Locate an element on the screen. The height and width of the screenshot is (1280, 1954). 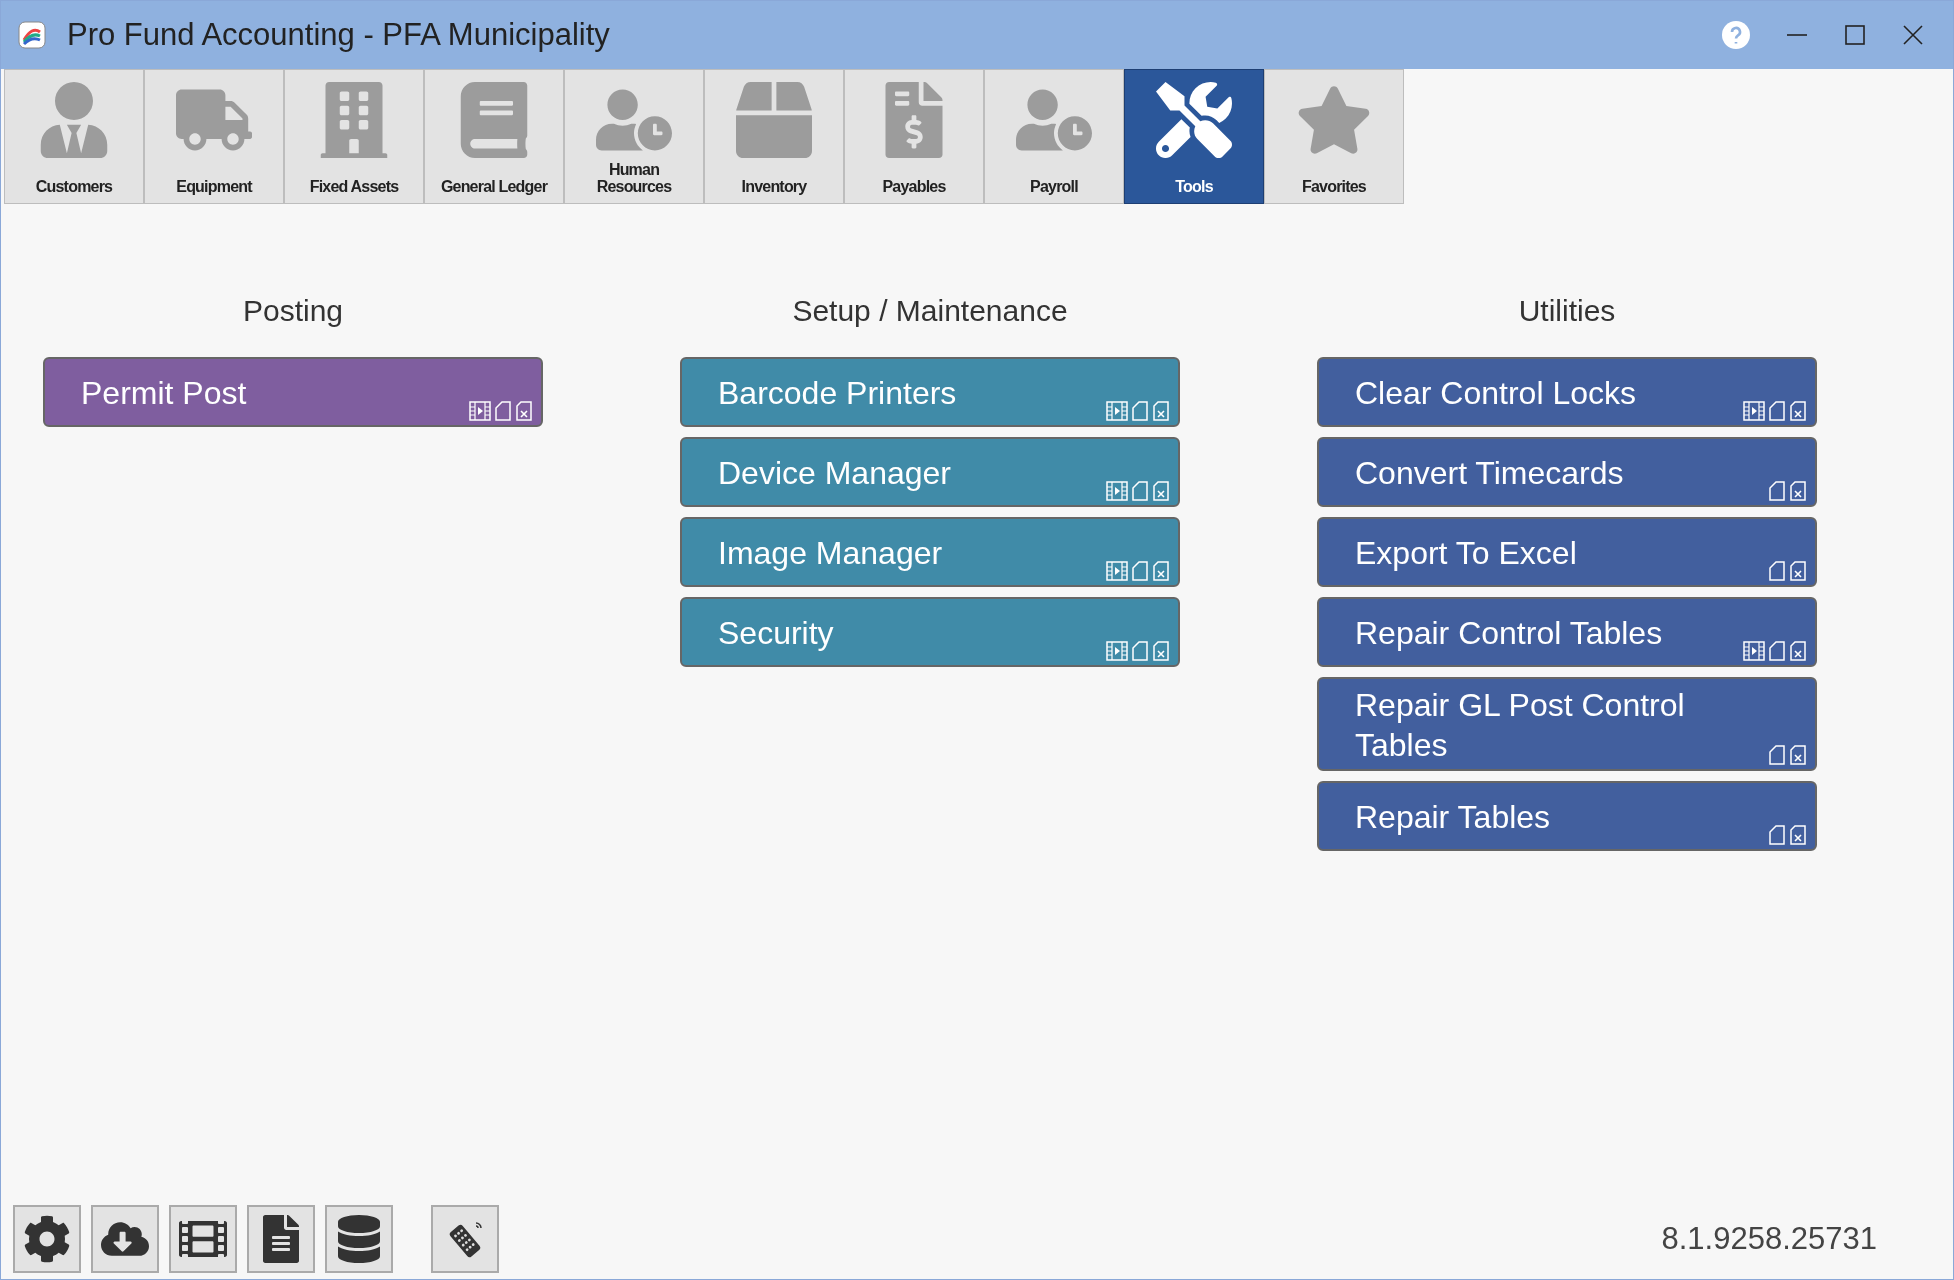
menu-button: Clear Control Locks is located at coordinates (1567, 392).